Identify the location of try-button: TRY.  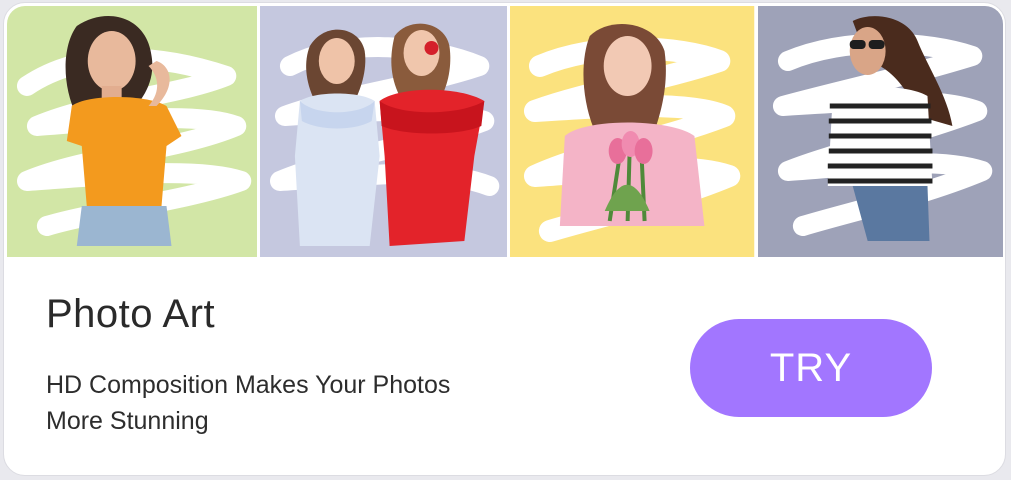
(811, 368).